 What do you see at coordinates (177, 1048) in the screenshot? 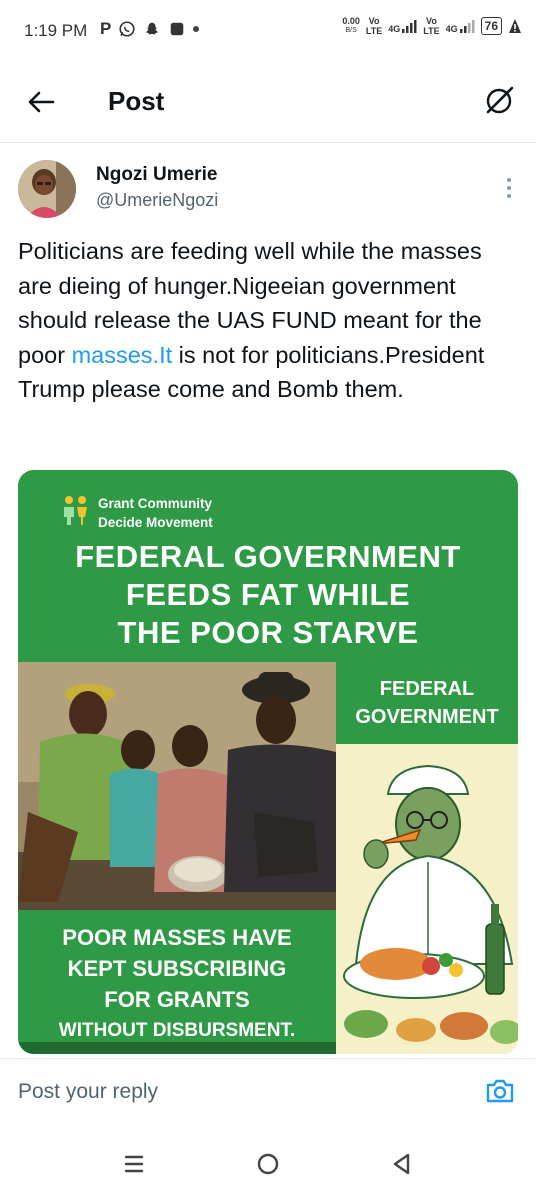
I see `image-bottom-strip` at bounding box center [177, 1048].